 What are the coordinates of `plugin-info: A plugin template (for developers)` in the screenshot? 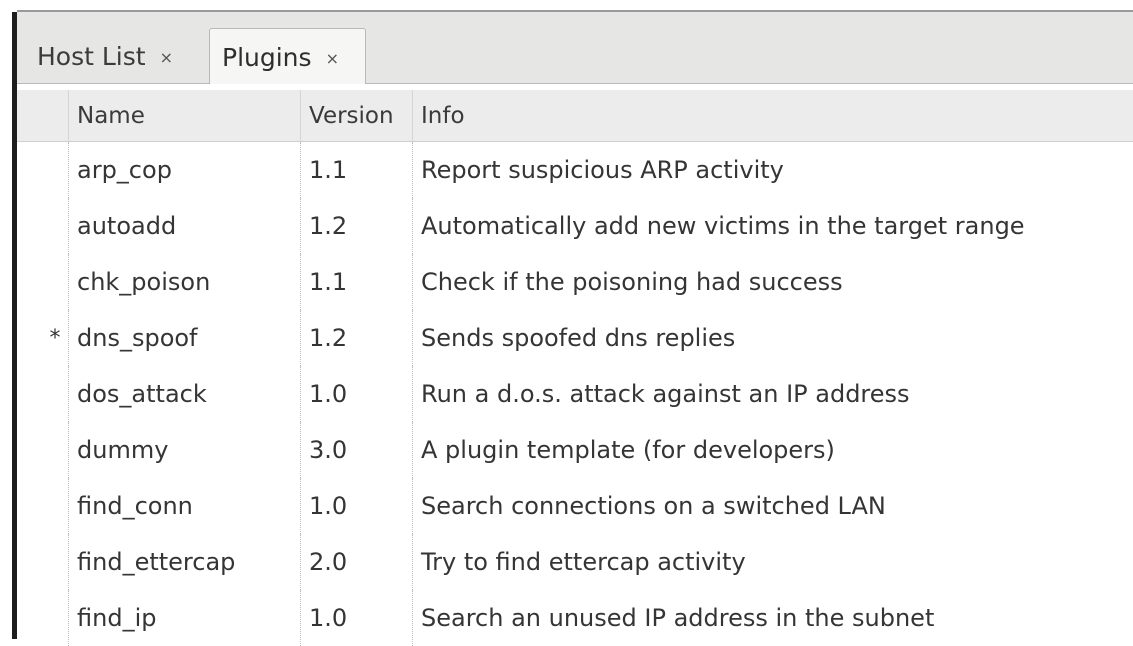 It's located at (772, 450).